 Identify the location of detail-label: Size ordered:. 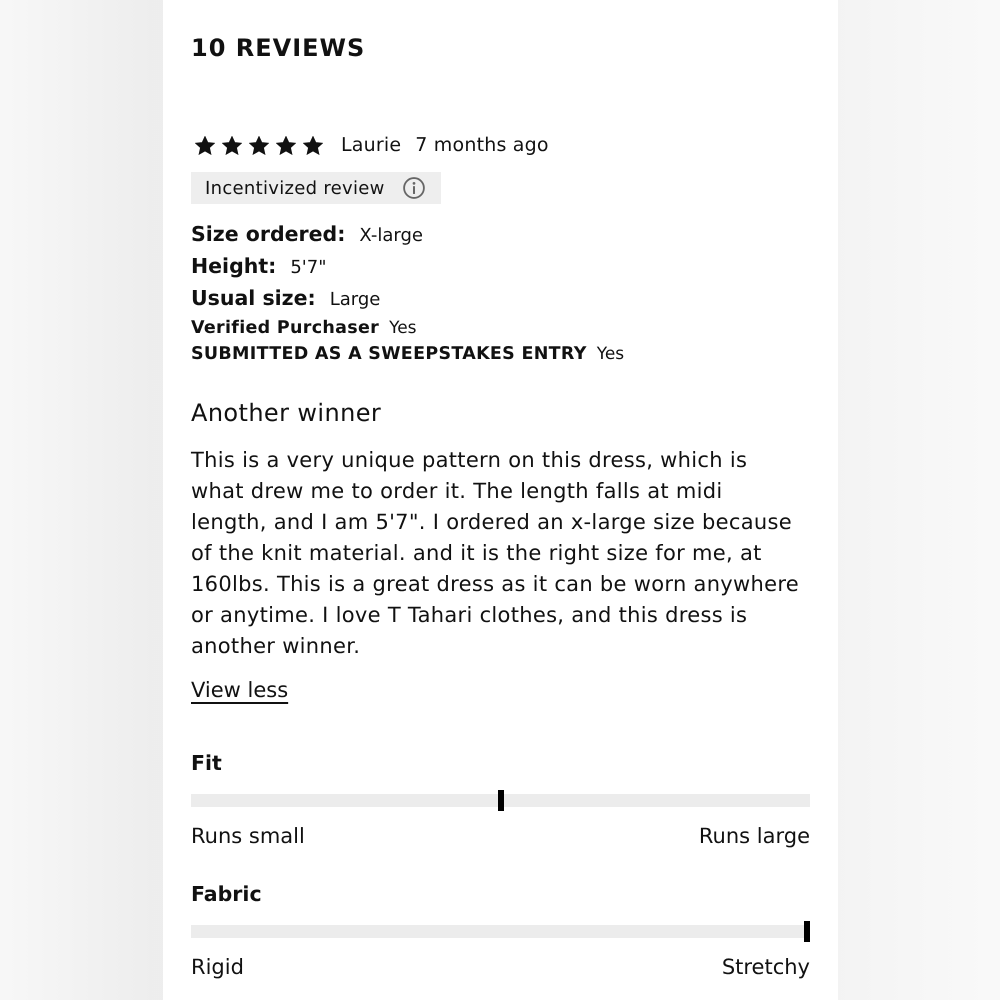
(268, 234).